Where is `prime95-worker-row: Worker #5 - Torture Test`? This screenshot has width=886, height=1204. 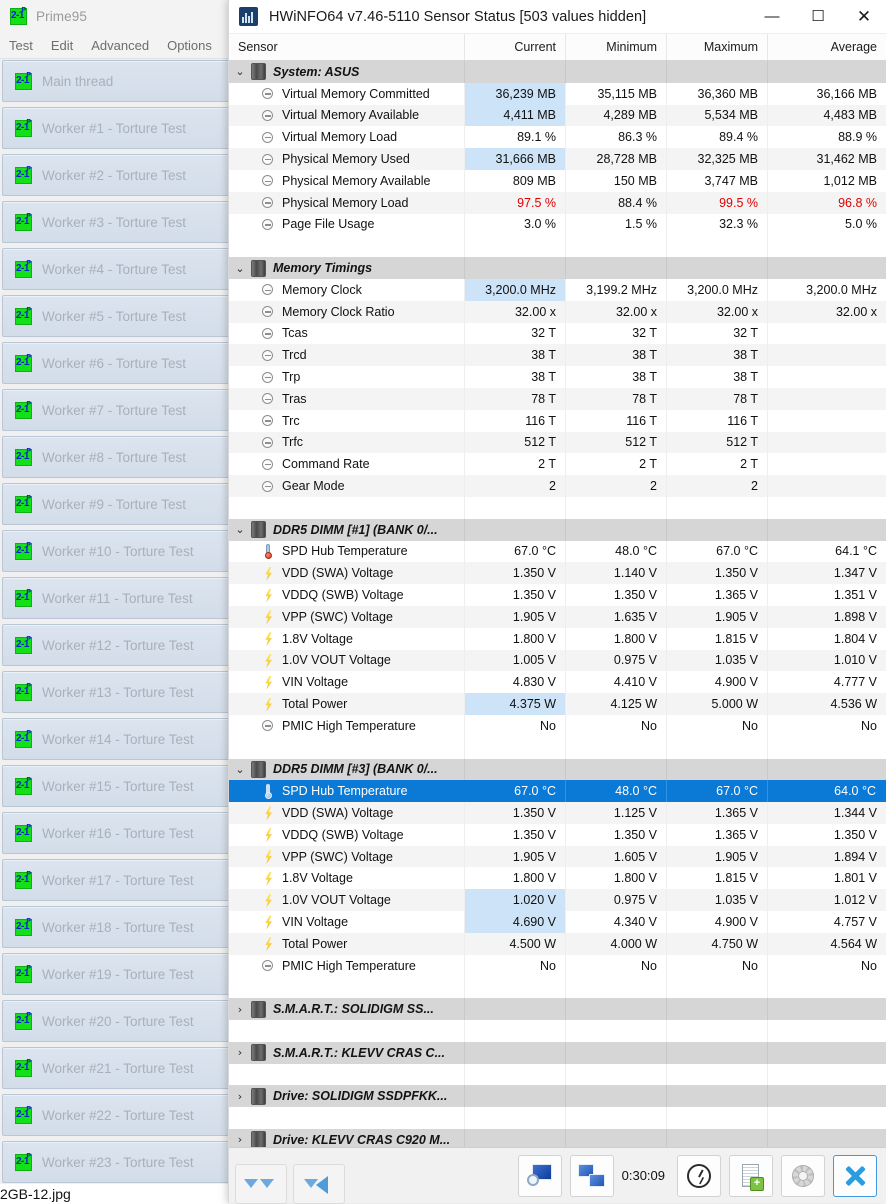 prime95-worker-row: Worker #5 - Torture Test is located at coordinates (116, 316).